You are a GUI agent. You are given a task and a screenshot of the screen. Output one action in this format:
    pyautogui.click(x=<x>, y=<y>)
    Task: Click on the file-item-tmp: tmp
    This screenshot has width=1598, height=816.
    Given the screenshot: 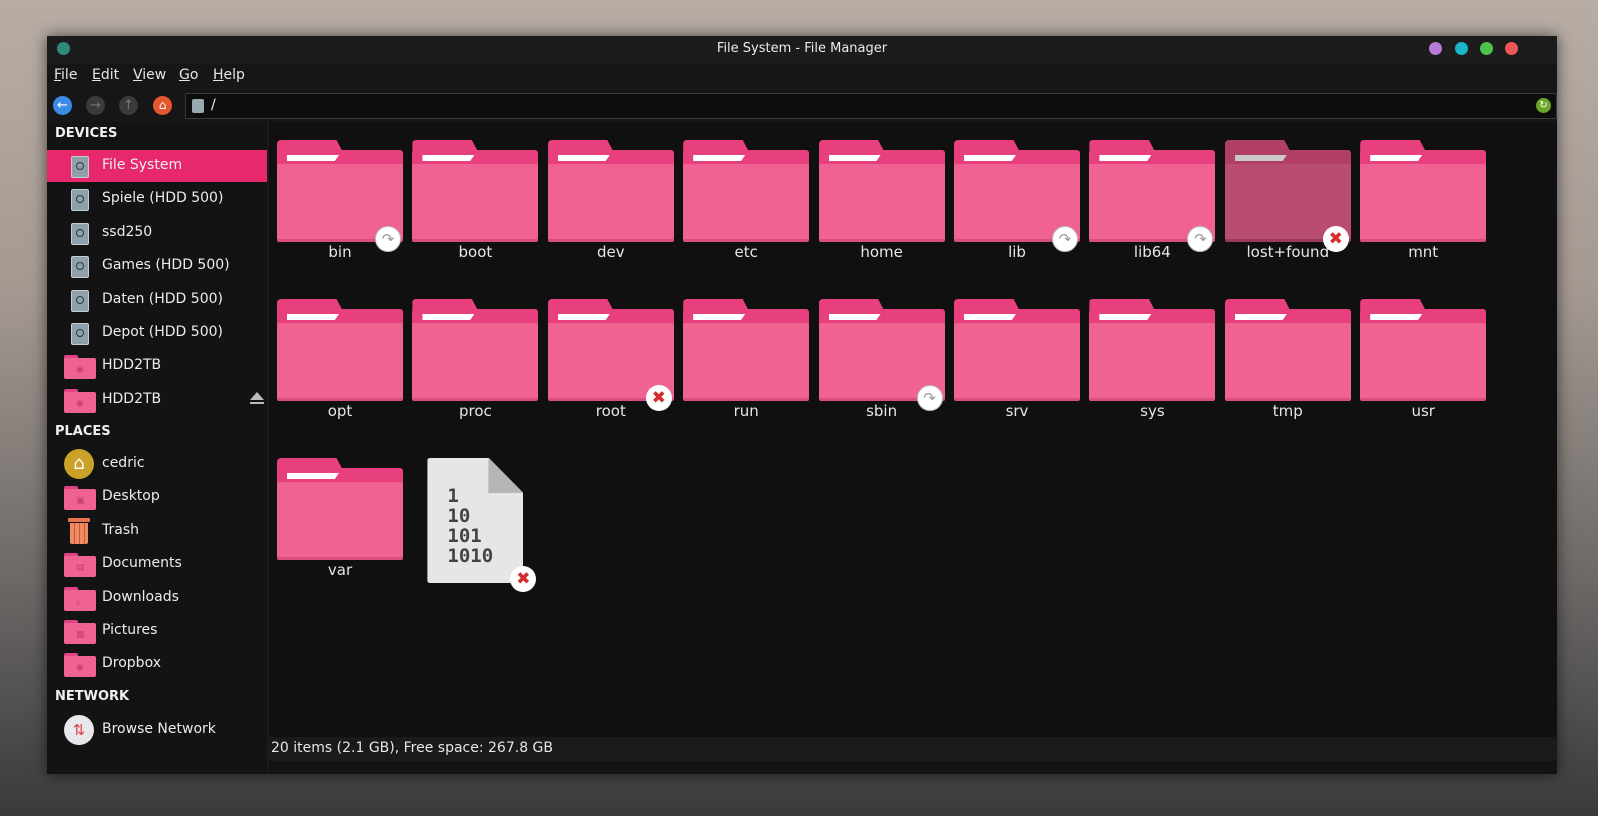 What is the action you would take?
    pyautogui.click(x=1284, y=356)
    